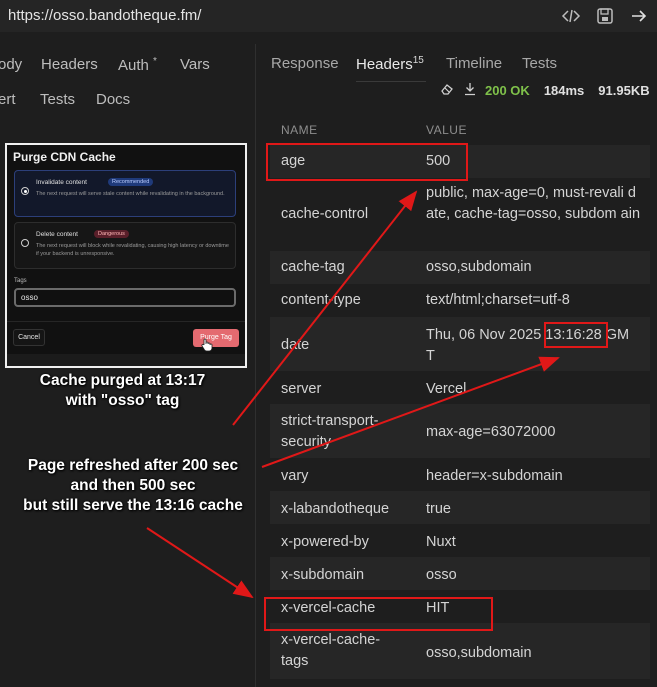  I want to click on arrow-to-cache, so click(200, 563).